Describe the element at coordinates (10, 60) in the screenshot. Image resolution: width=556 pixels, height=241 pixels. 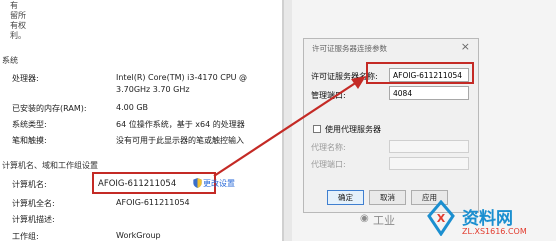
I see `system-section-header: 系统` at that location.